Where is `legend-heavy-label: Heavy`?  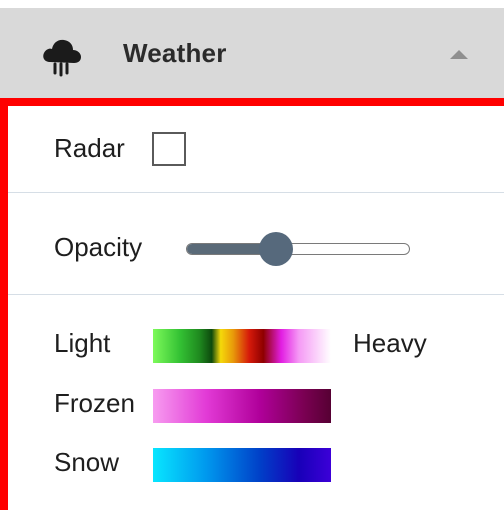
legend-heavy-label: Heavy is located at coordinates (390, 343).